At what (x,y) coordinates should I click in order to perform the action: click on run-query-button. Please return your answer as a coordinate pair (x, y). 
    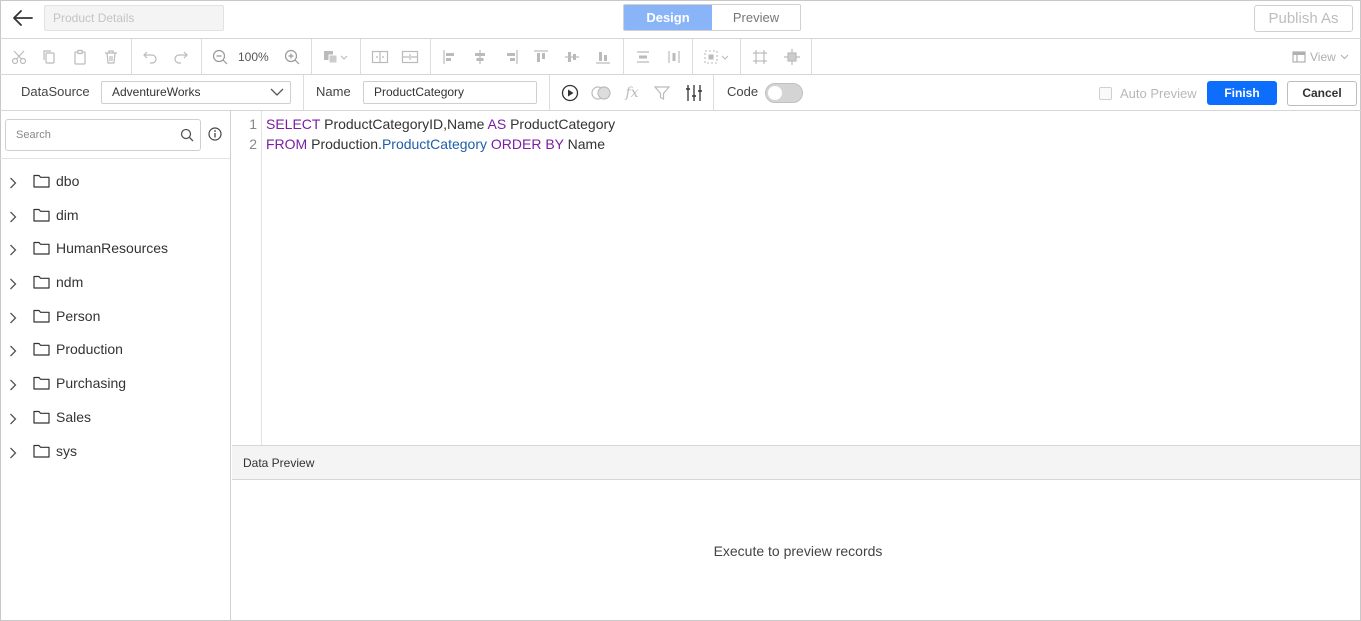
    Looking at the image, I should click on (570, 93).